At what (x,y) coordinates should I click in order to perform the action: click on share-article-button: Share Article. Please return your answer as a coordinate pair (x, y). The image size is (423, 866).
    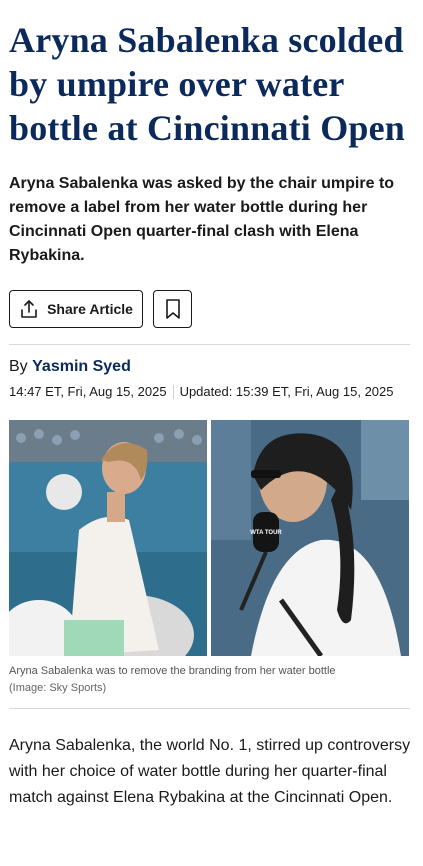
    Looking at the image, I should click on (76, 309).